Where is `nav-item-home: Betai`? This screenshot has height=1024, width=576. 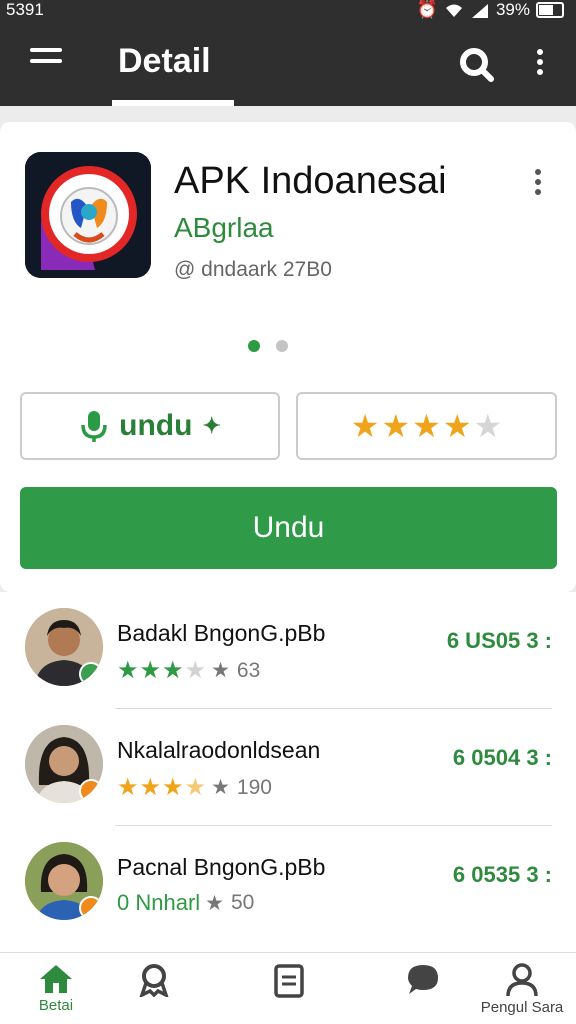 nav-item-home: Betai is located at coordinates (56, 993).